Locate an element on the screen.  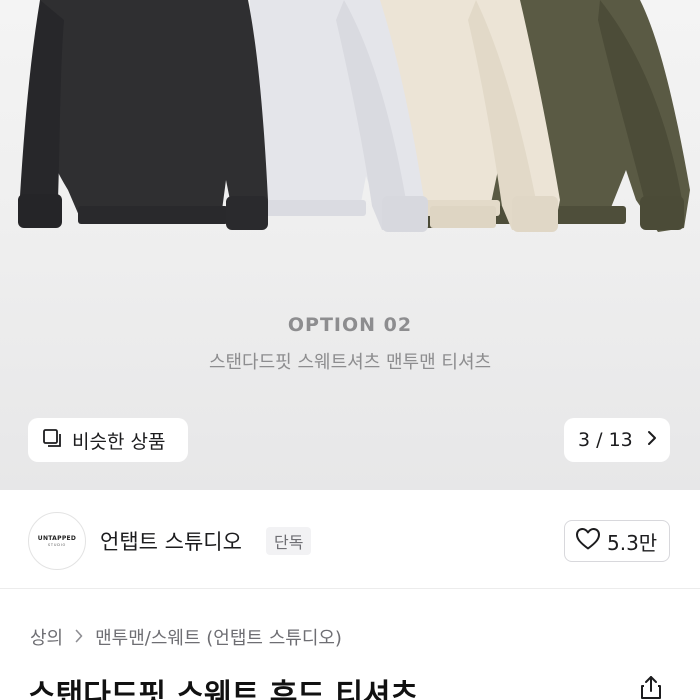
image-counter-button: 3 / 13 is located at coordinates (617, 440).